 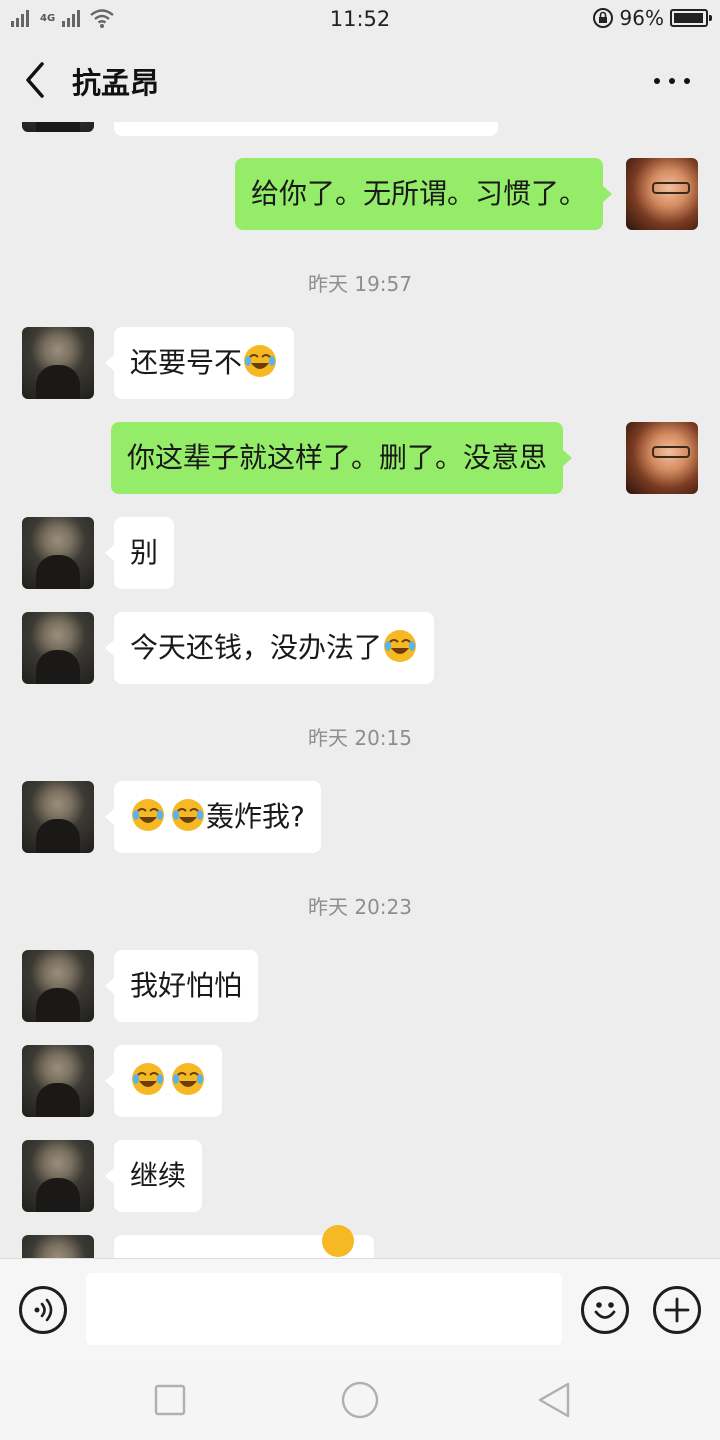 I want to click on message-text: 给你了。无所谓。习惯了。, so click(x=419, y=193).